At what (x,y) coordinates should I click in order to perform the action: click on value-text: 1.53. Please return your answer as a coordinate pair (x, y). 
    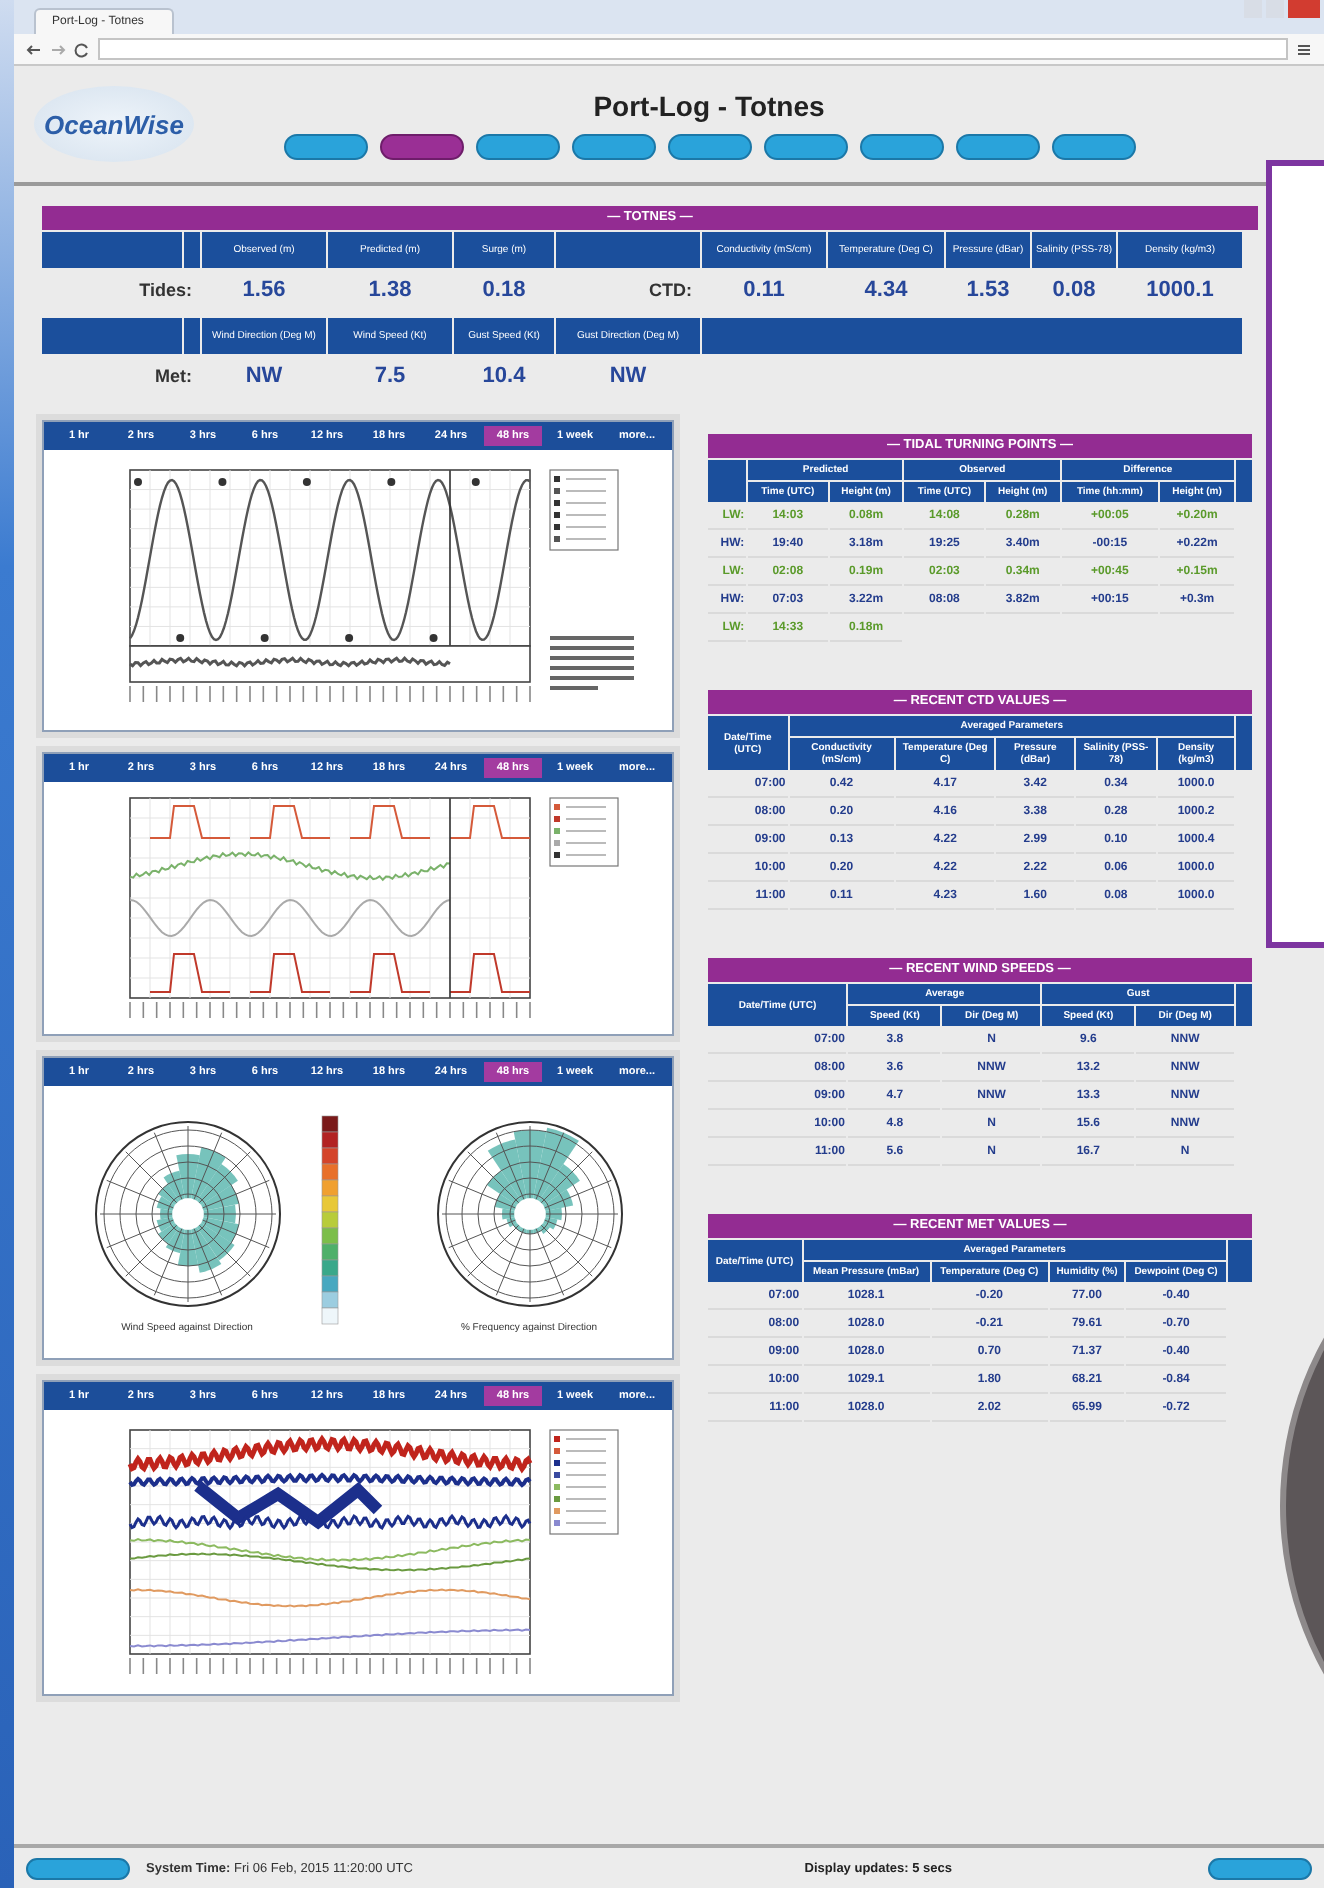
    Looking at the image, I should click on (988, 291).